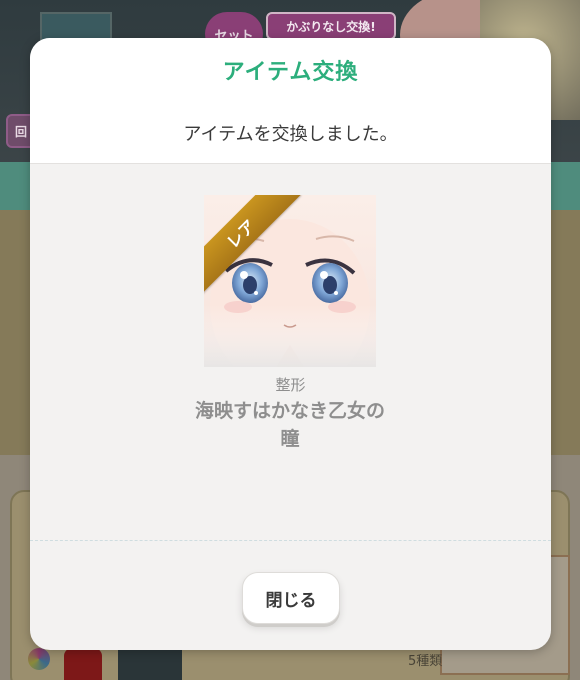  I want to click on background-ball-icon, so click(39, 659).